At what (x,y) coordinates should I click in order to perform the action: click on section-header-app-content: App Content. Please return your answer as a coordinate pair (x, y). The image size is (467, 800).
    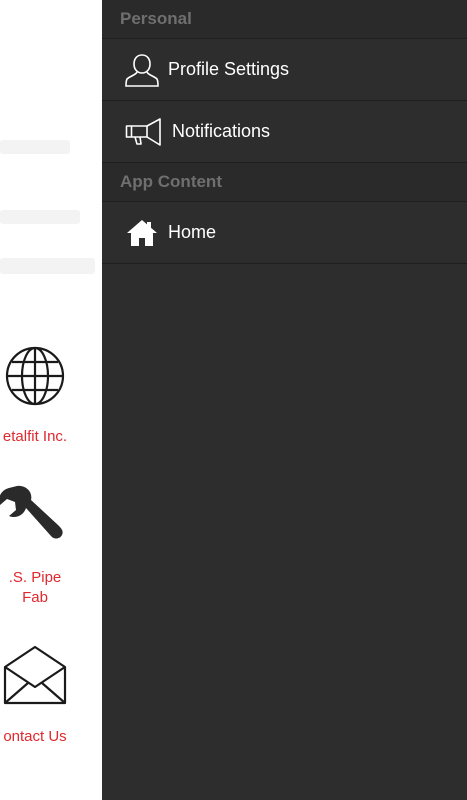
    Looking at the image, I should click on (284, 182).